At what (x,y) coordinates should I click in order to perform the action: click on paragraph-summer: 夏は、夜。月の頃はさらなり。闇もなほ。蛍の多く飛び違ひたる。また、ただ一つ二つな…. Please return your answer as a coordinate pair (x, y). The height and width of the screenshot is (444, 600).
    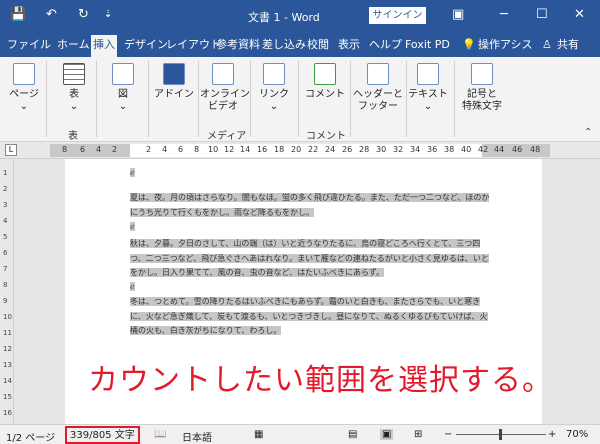
    Looking at the image, I should click on (310, 205).